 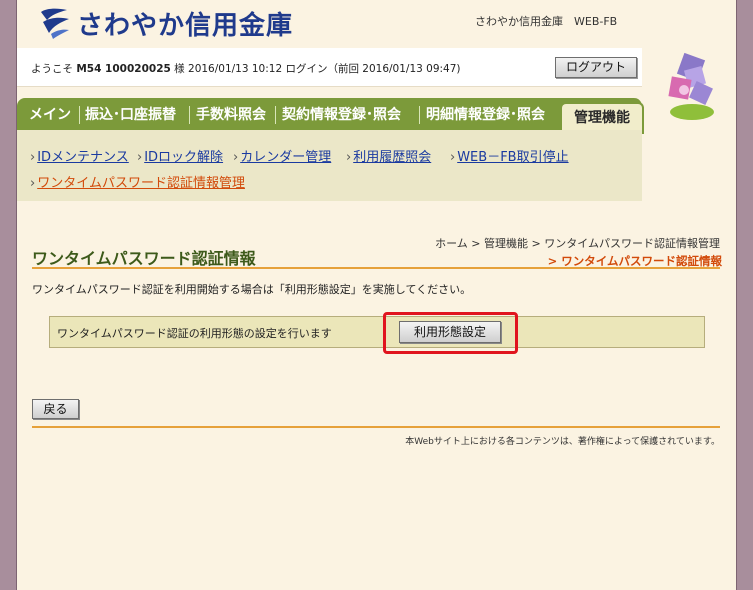 What do you see at coordinates (185, 25) in the screenshot?
I see `logo-text: さわやか信用金庫` at bounding box center [185, 25].